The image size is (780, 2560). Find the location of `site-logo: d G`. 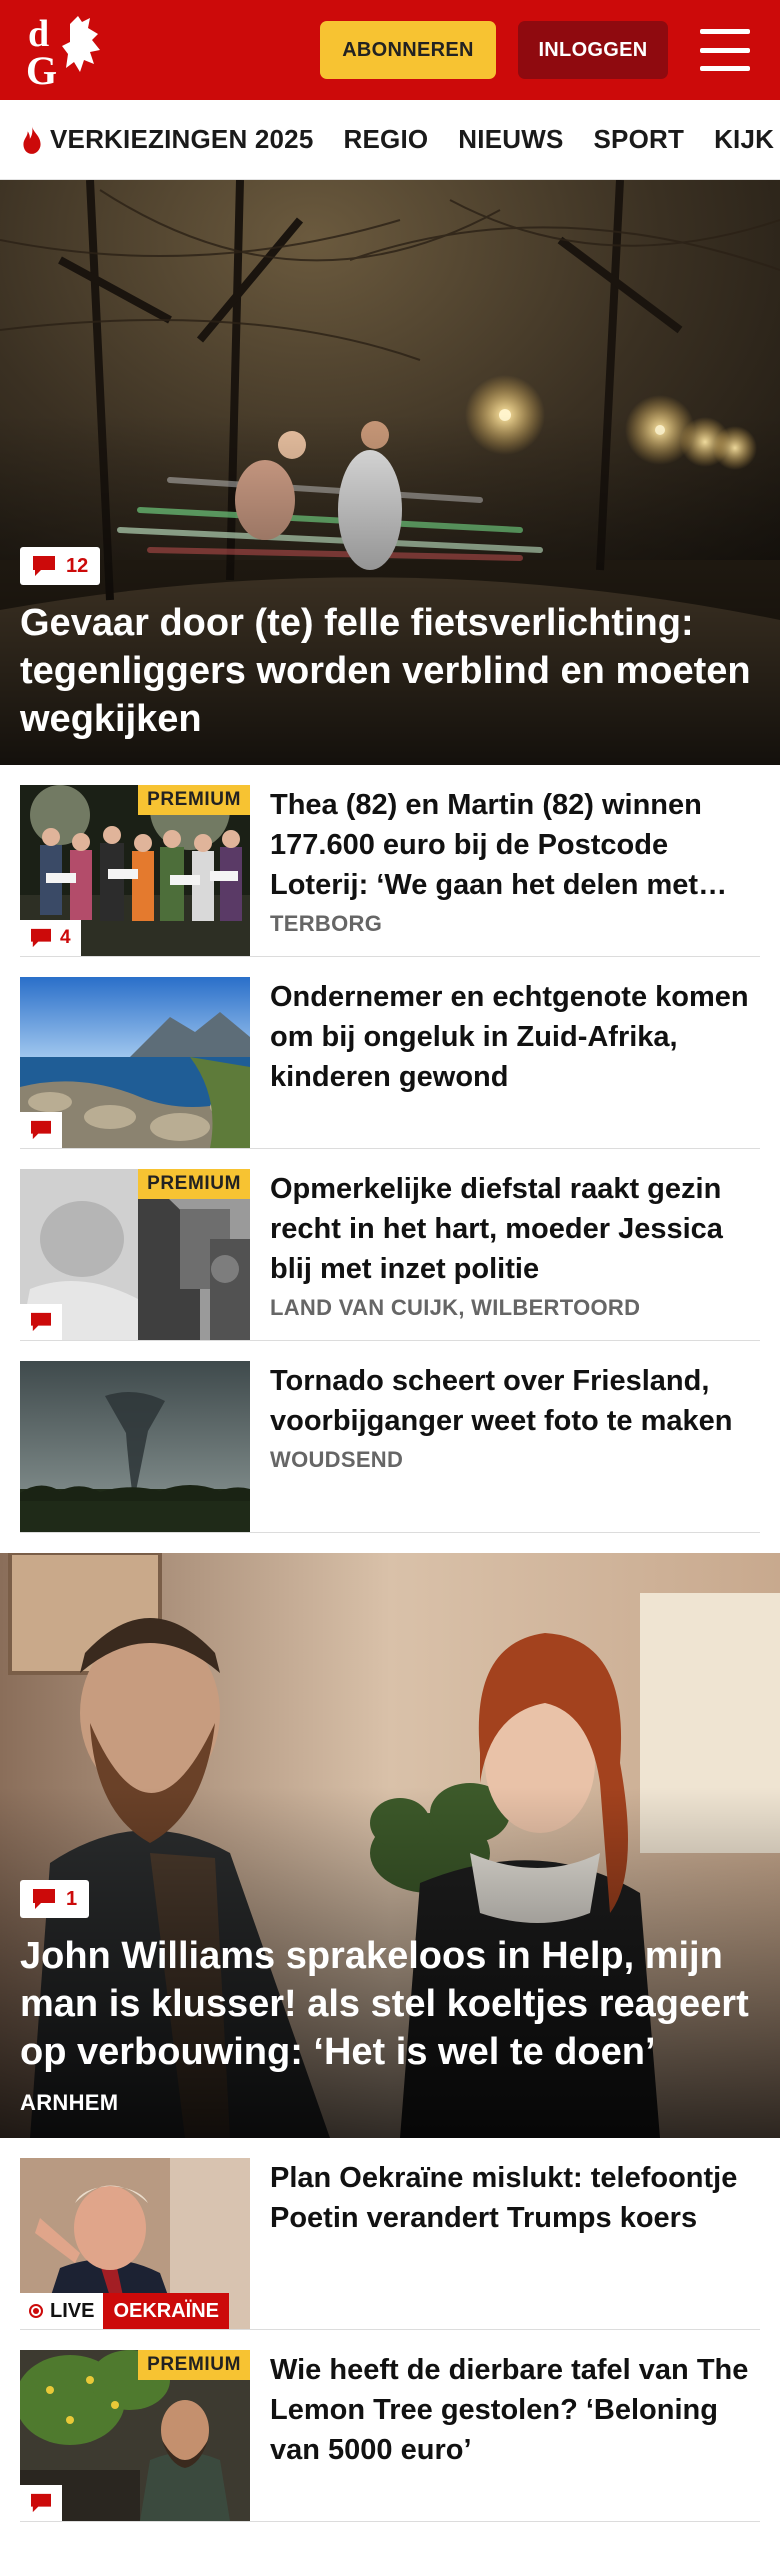

site-logo: d G is located at coordinates (70, 50).